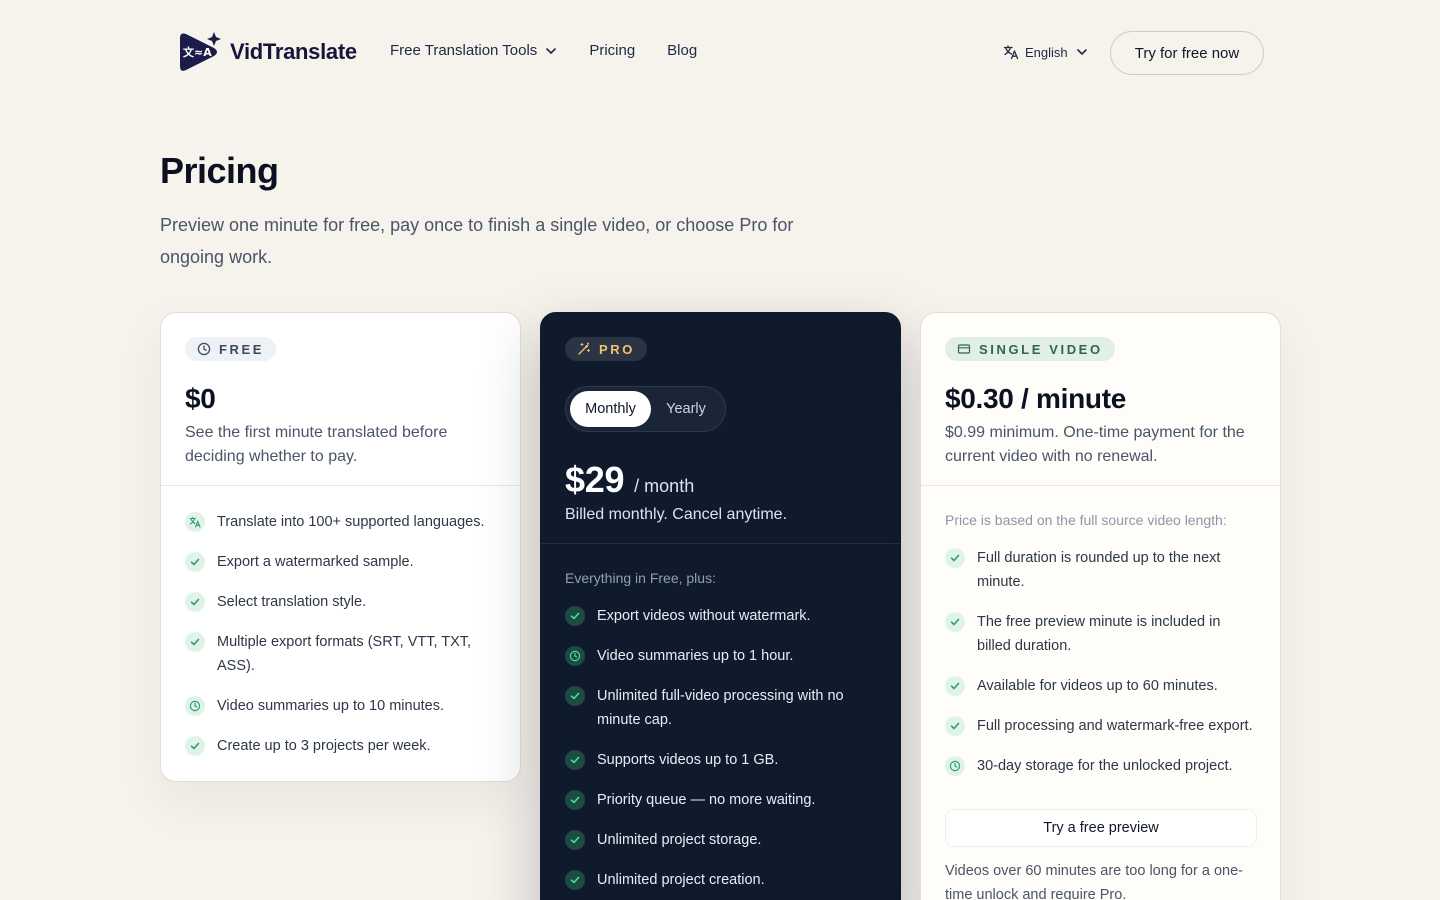 The width and height of the screenshot is (1440, 900). I want to click on plan-badge-label: SINGLE VIDEO, so click(1041, 349).